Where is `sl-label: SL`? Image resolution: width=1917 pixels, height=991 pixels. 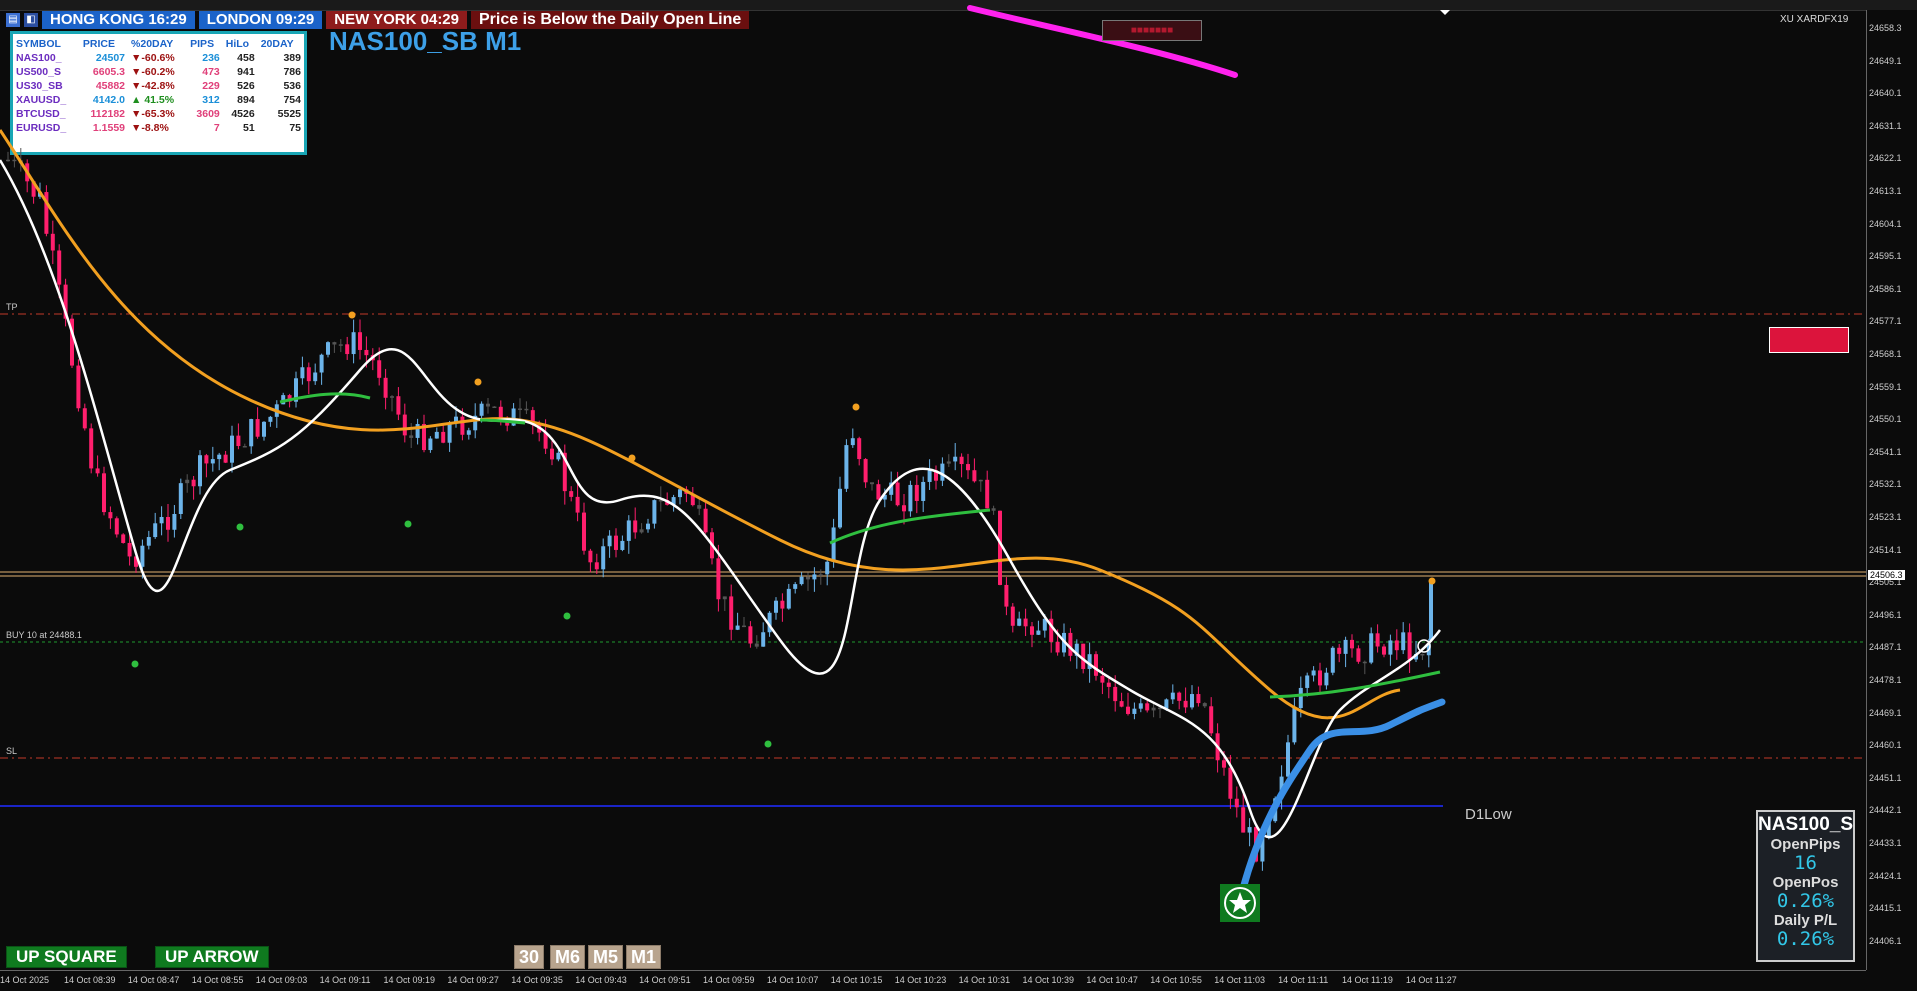
sl-label: SL is located at coordinates (12, 751).